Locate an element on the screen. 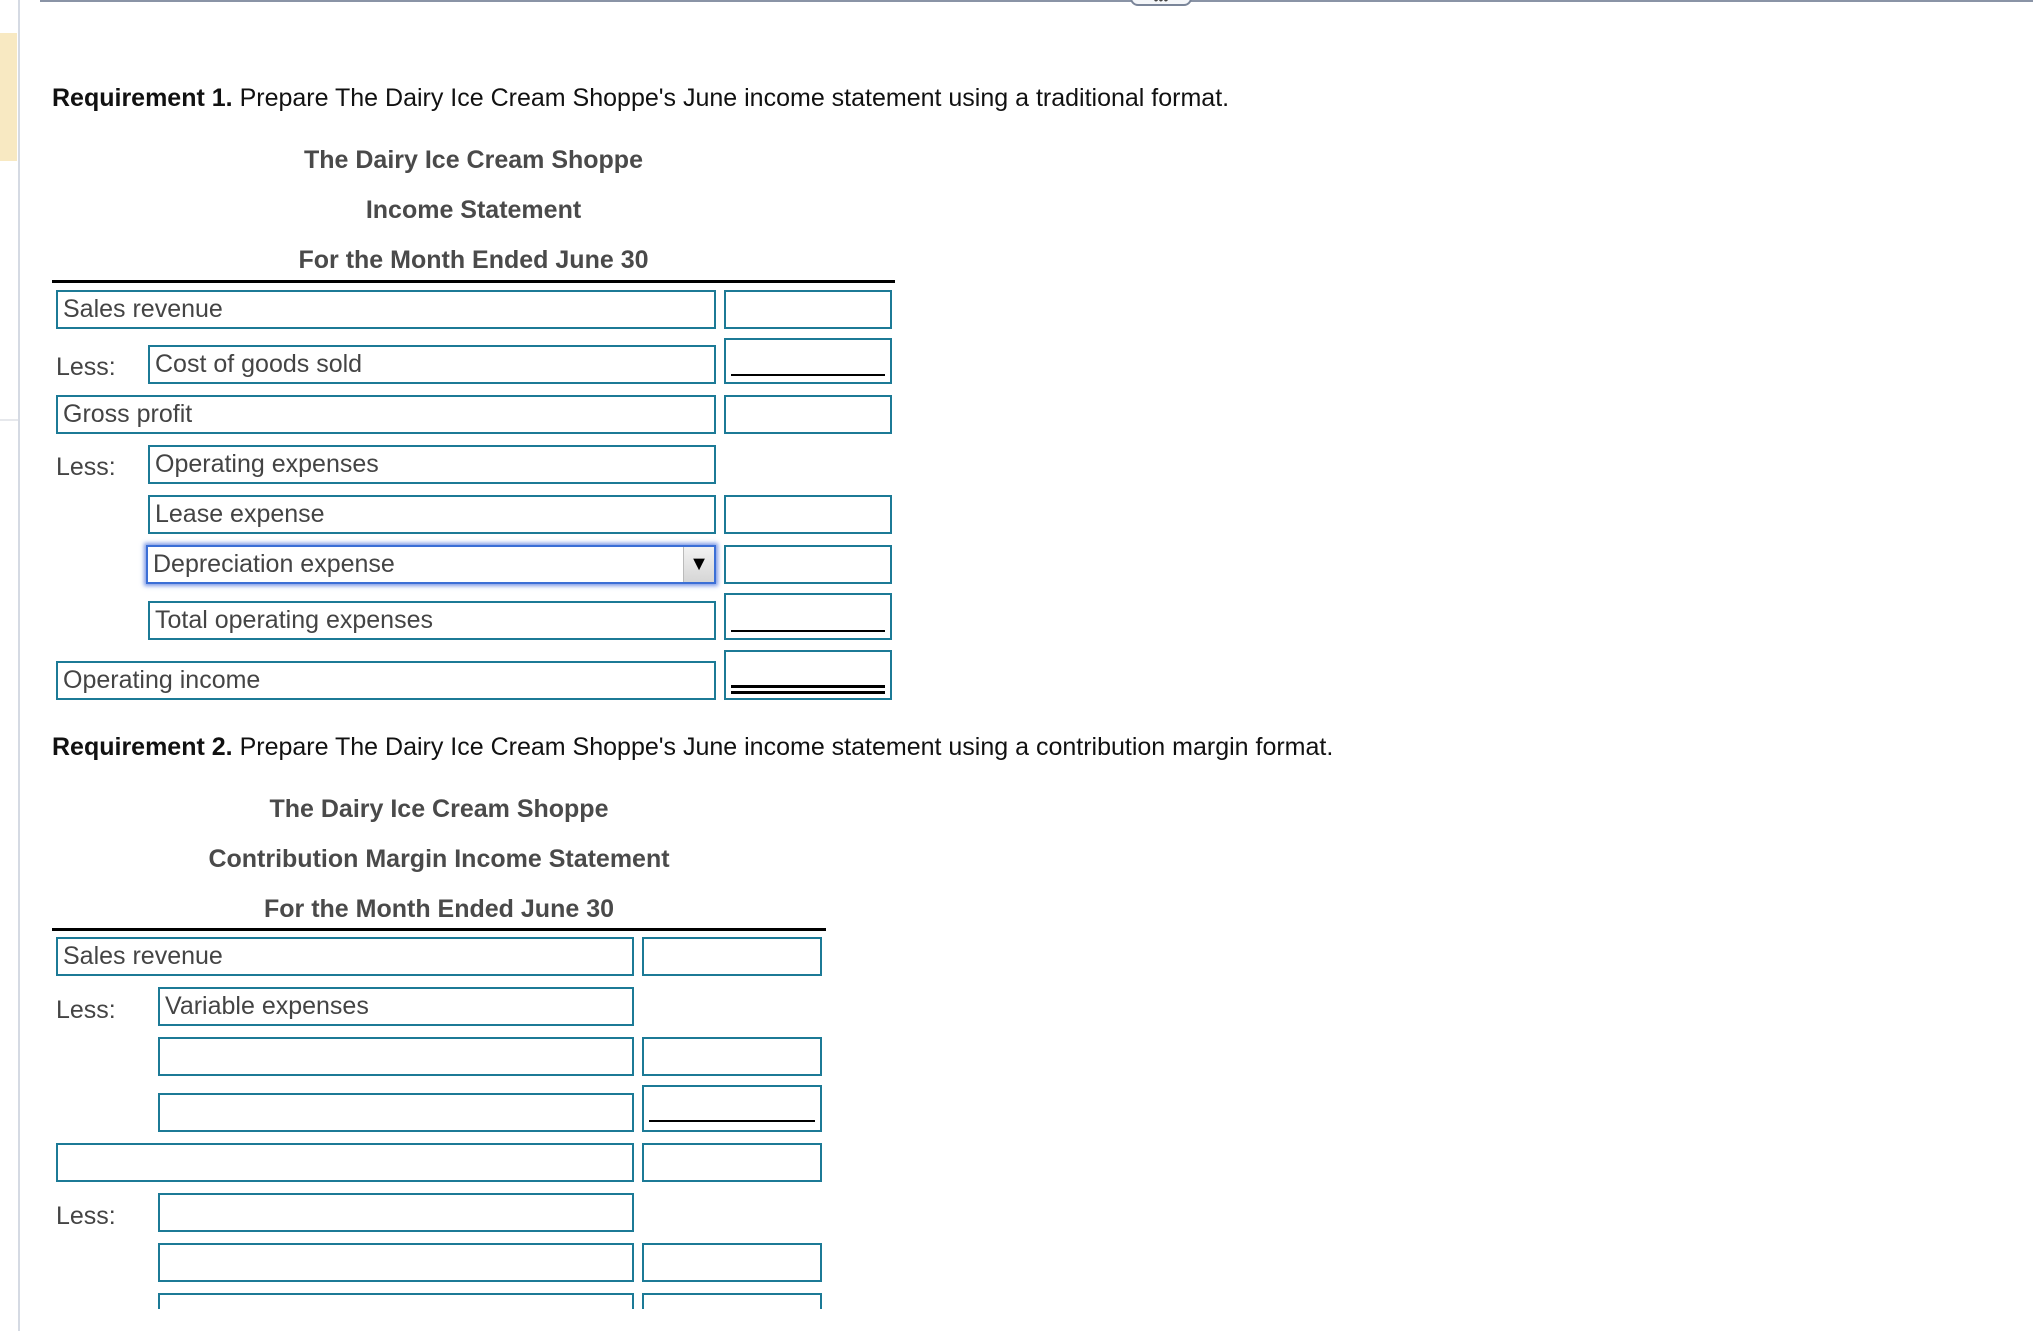  cm-row7-label-field is located at coordinates (396, 1262).